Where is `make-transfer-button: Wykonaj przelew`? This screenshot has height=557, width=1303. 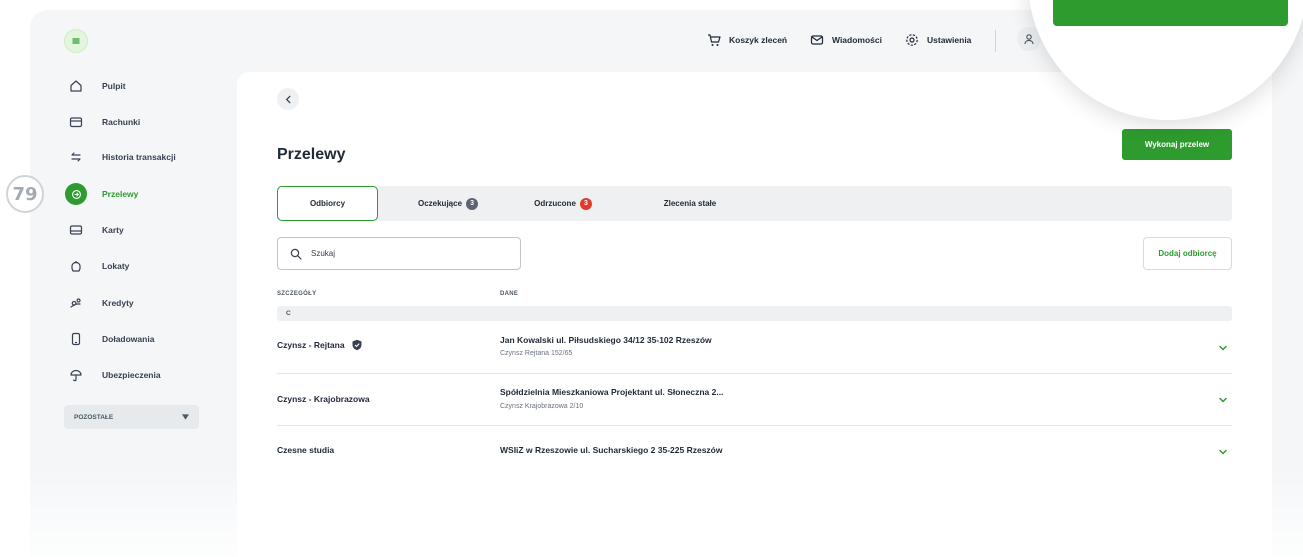 make-transfer-button: Wykonaj przelew is located at coordinates (1177, 144).